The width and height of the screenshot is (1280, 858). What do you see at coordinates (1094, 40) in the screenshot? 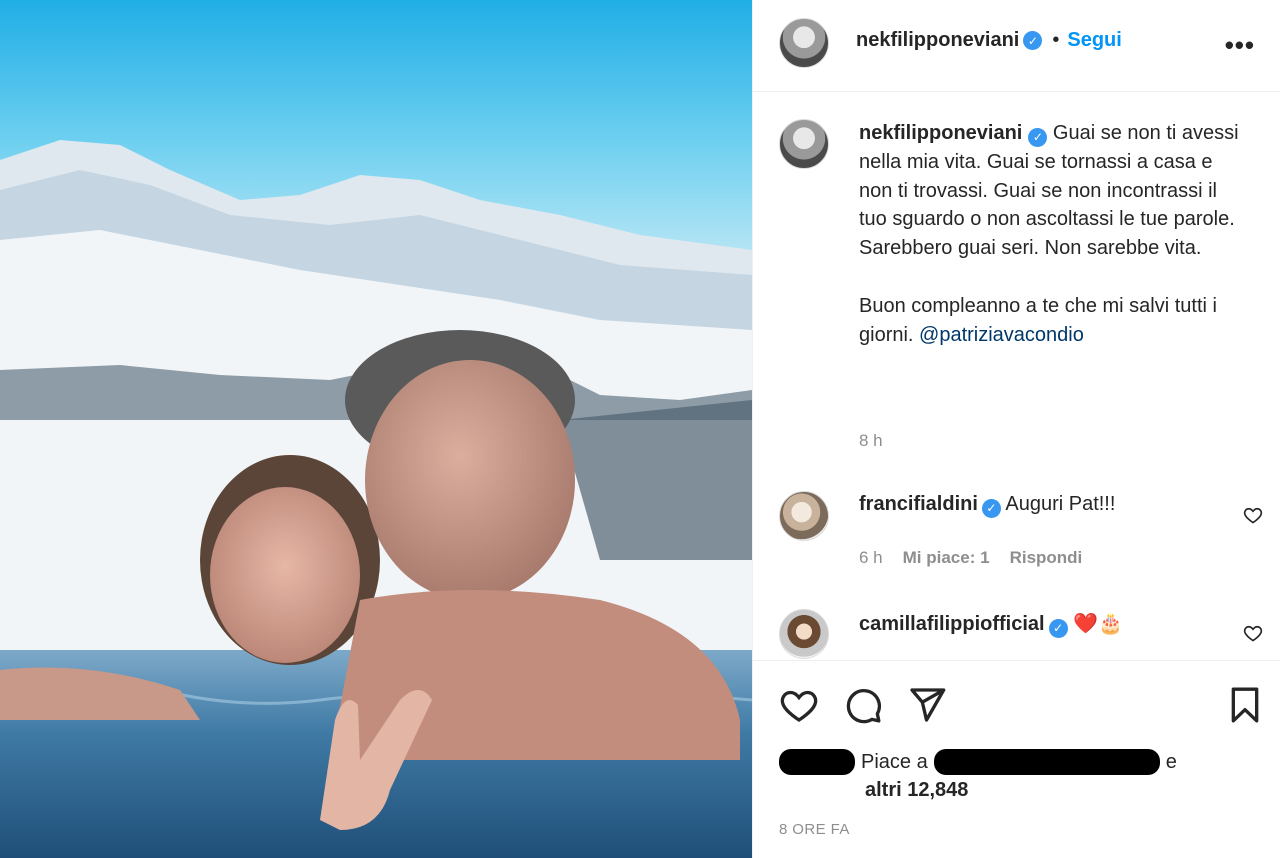
I see `follow-button: Segui` at bounding box center [1094, 40].